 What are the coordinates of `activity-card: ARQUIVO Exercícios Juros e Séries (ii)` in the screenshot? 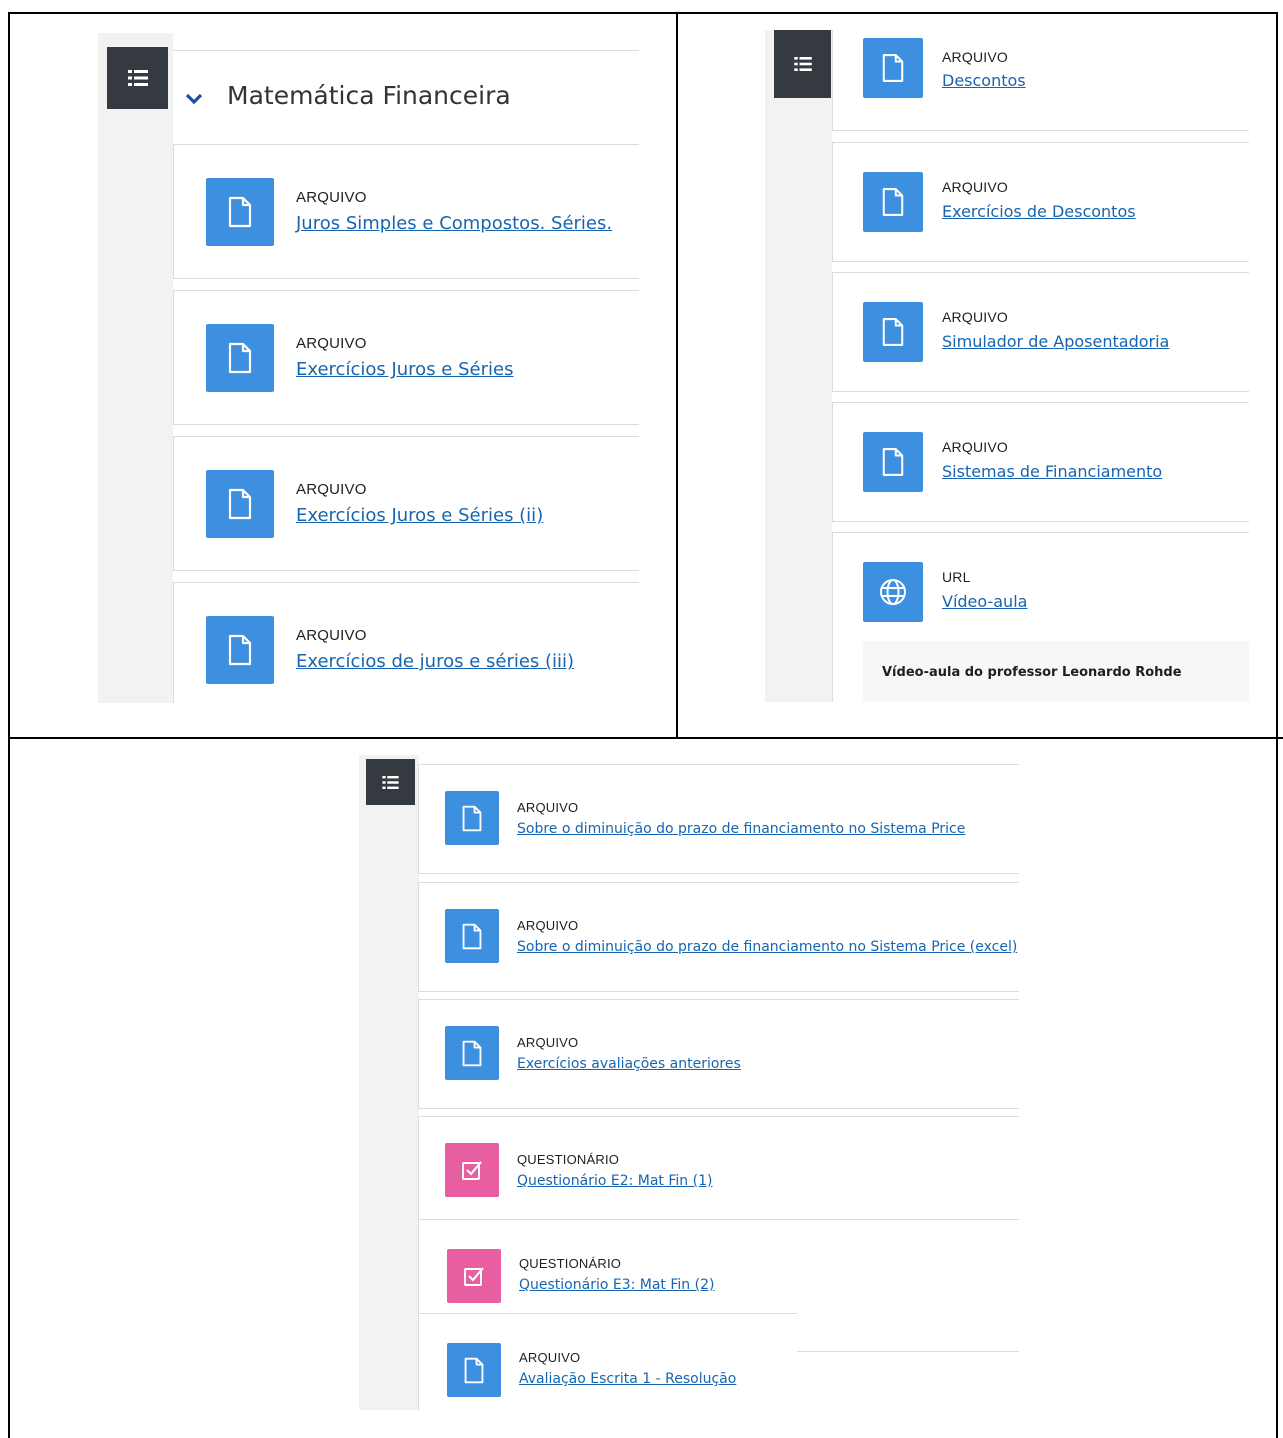 It's located at (406, 503).